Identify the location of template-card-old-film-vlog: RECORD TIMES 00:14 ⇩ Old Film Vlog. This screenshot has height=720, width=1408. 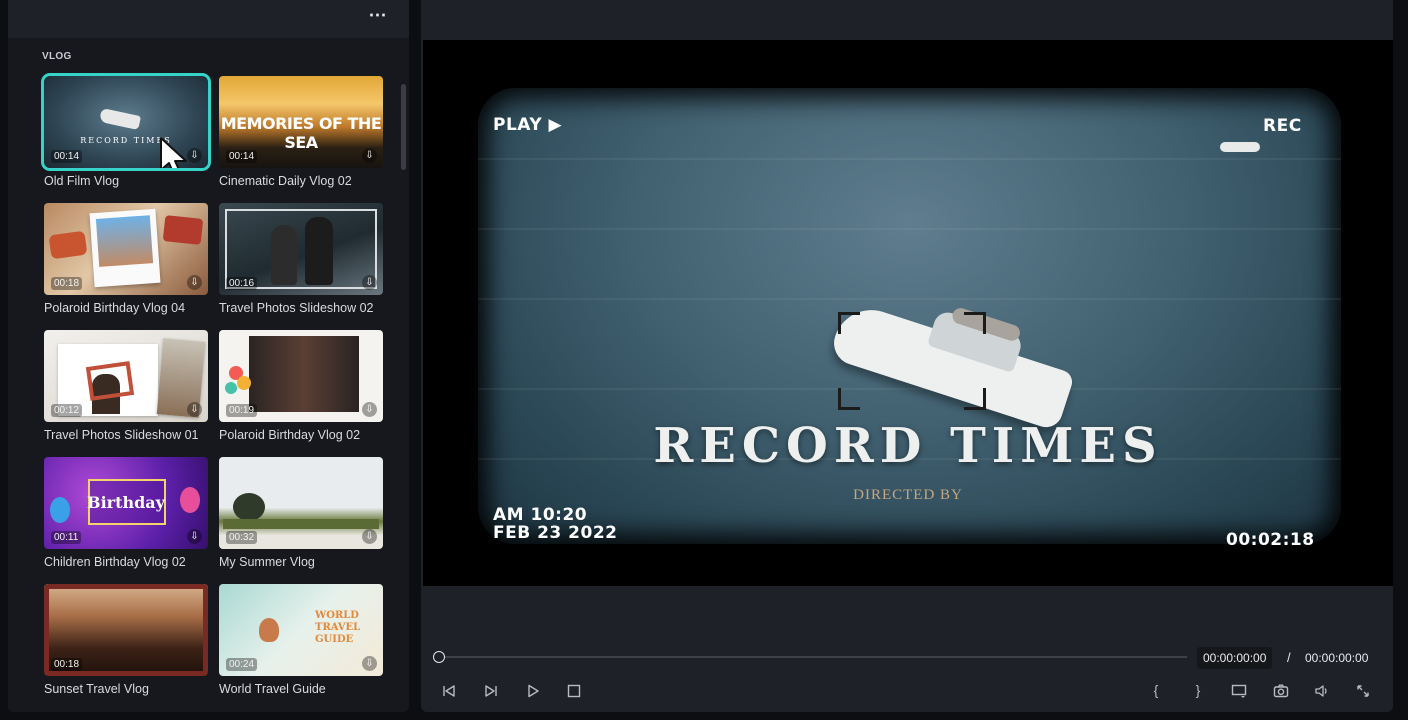
(126, 130).